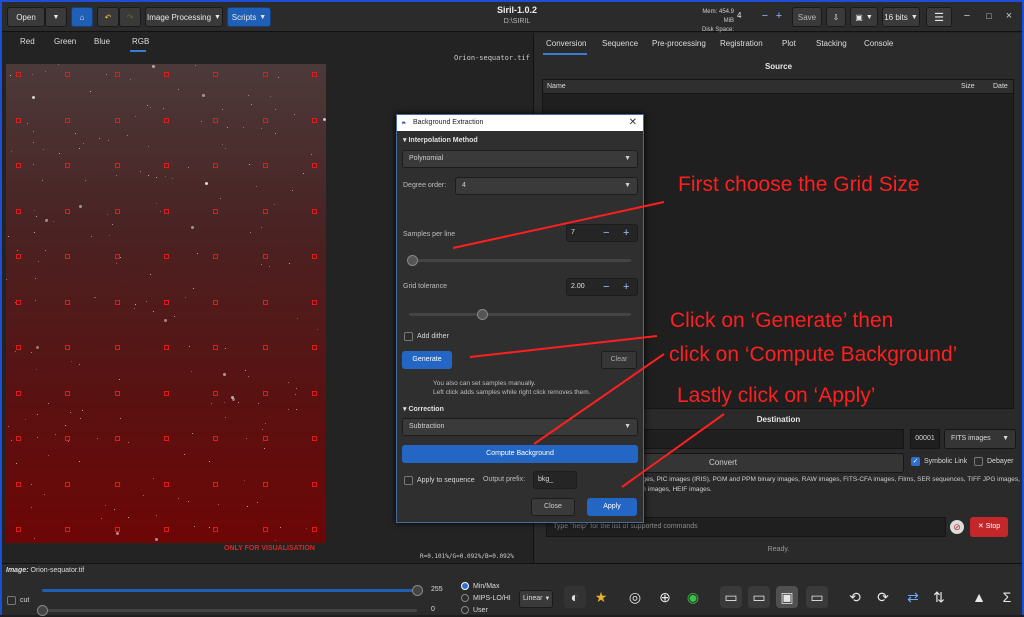 The image size is (1024, 617). I want to click on snapshot-button: ⇩, so click(836, 17).